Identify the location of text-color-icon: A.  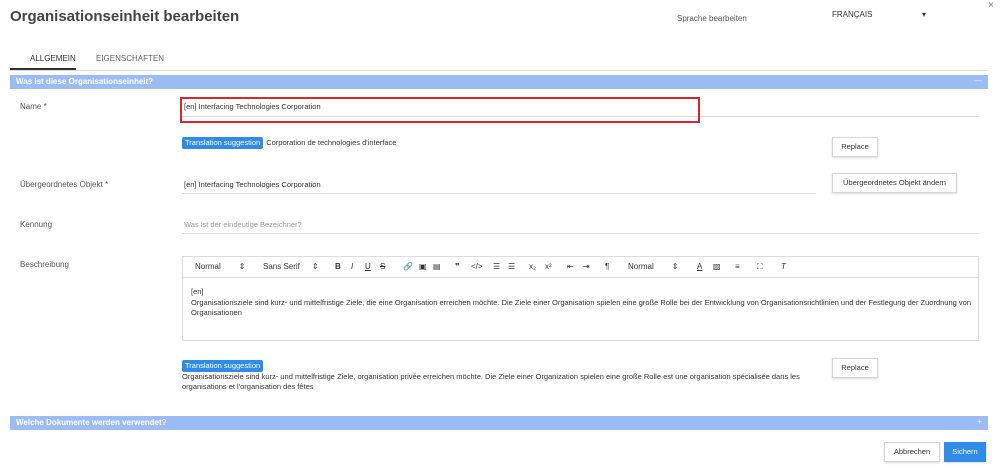
(699, 266).